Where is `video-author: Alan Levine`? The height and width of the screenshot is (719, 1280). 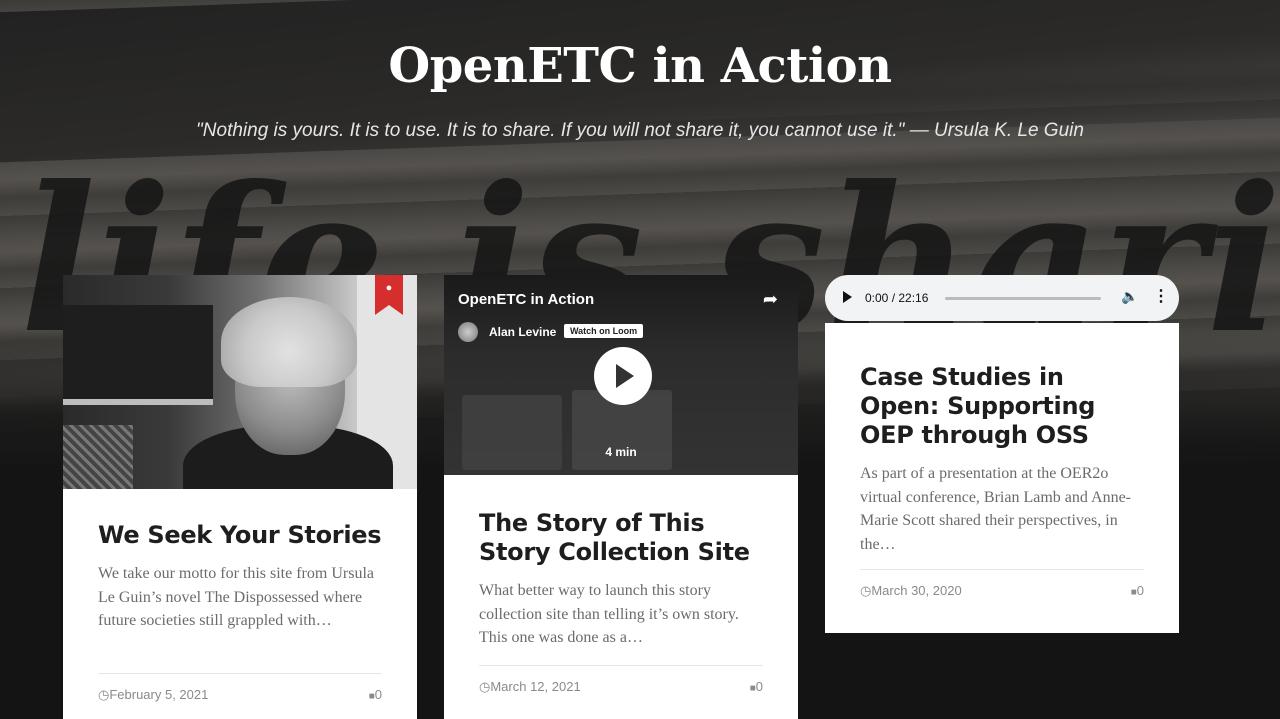
video-author: Alan Levine is located at coordinates (523, 332).